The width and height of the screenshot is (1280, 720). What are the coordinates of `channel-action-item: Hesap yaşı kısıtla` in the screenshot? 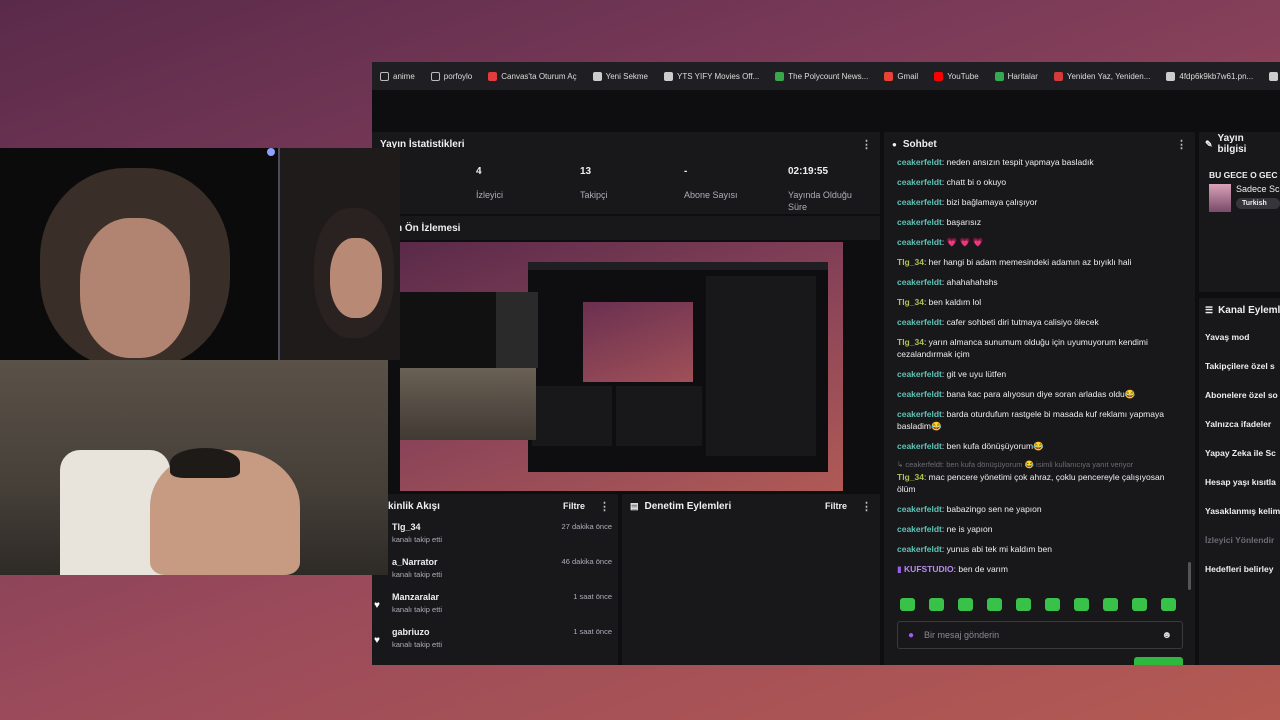 It's located at (1242, 491).